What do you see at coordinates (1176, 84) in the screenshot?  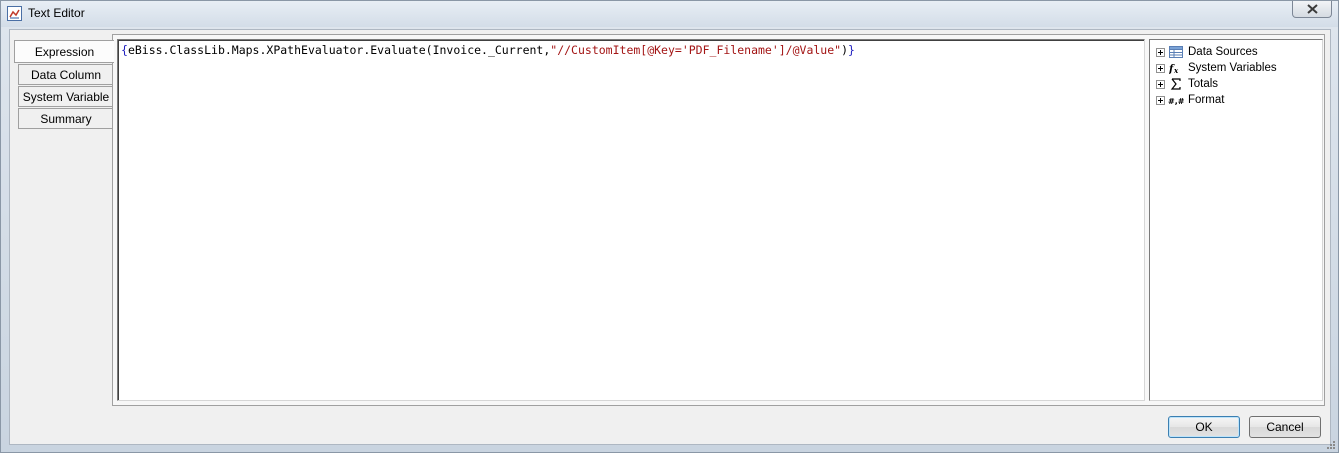 I see `sigma-icon` at bounding box center [1176, 84].